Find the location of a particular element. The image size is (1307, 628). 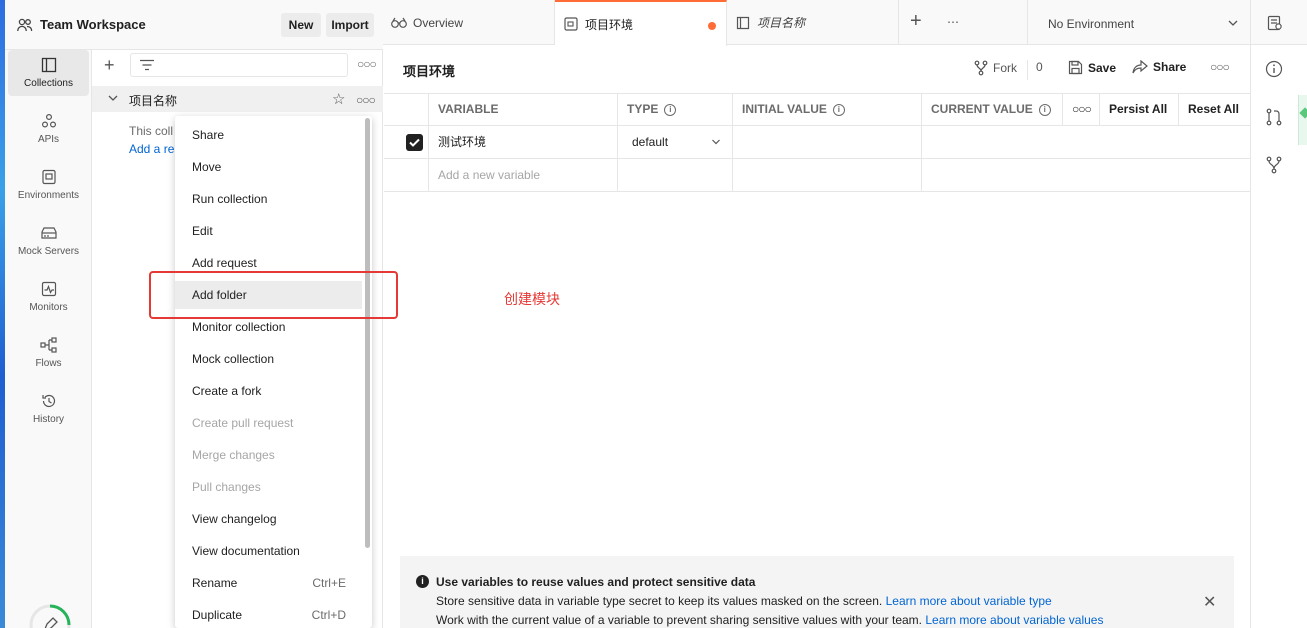

menu-item-run-collection: Run collection is located at coordinates (268, 199).